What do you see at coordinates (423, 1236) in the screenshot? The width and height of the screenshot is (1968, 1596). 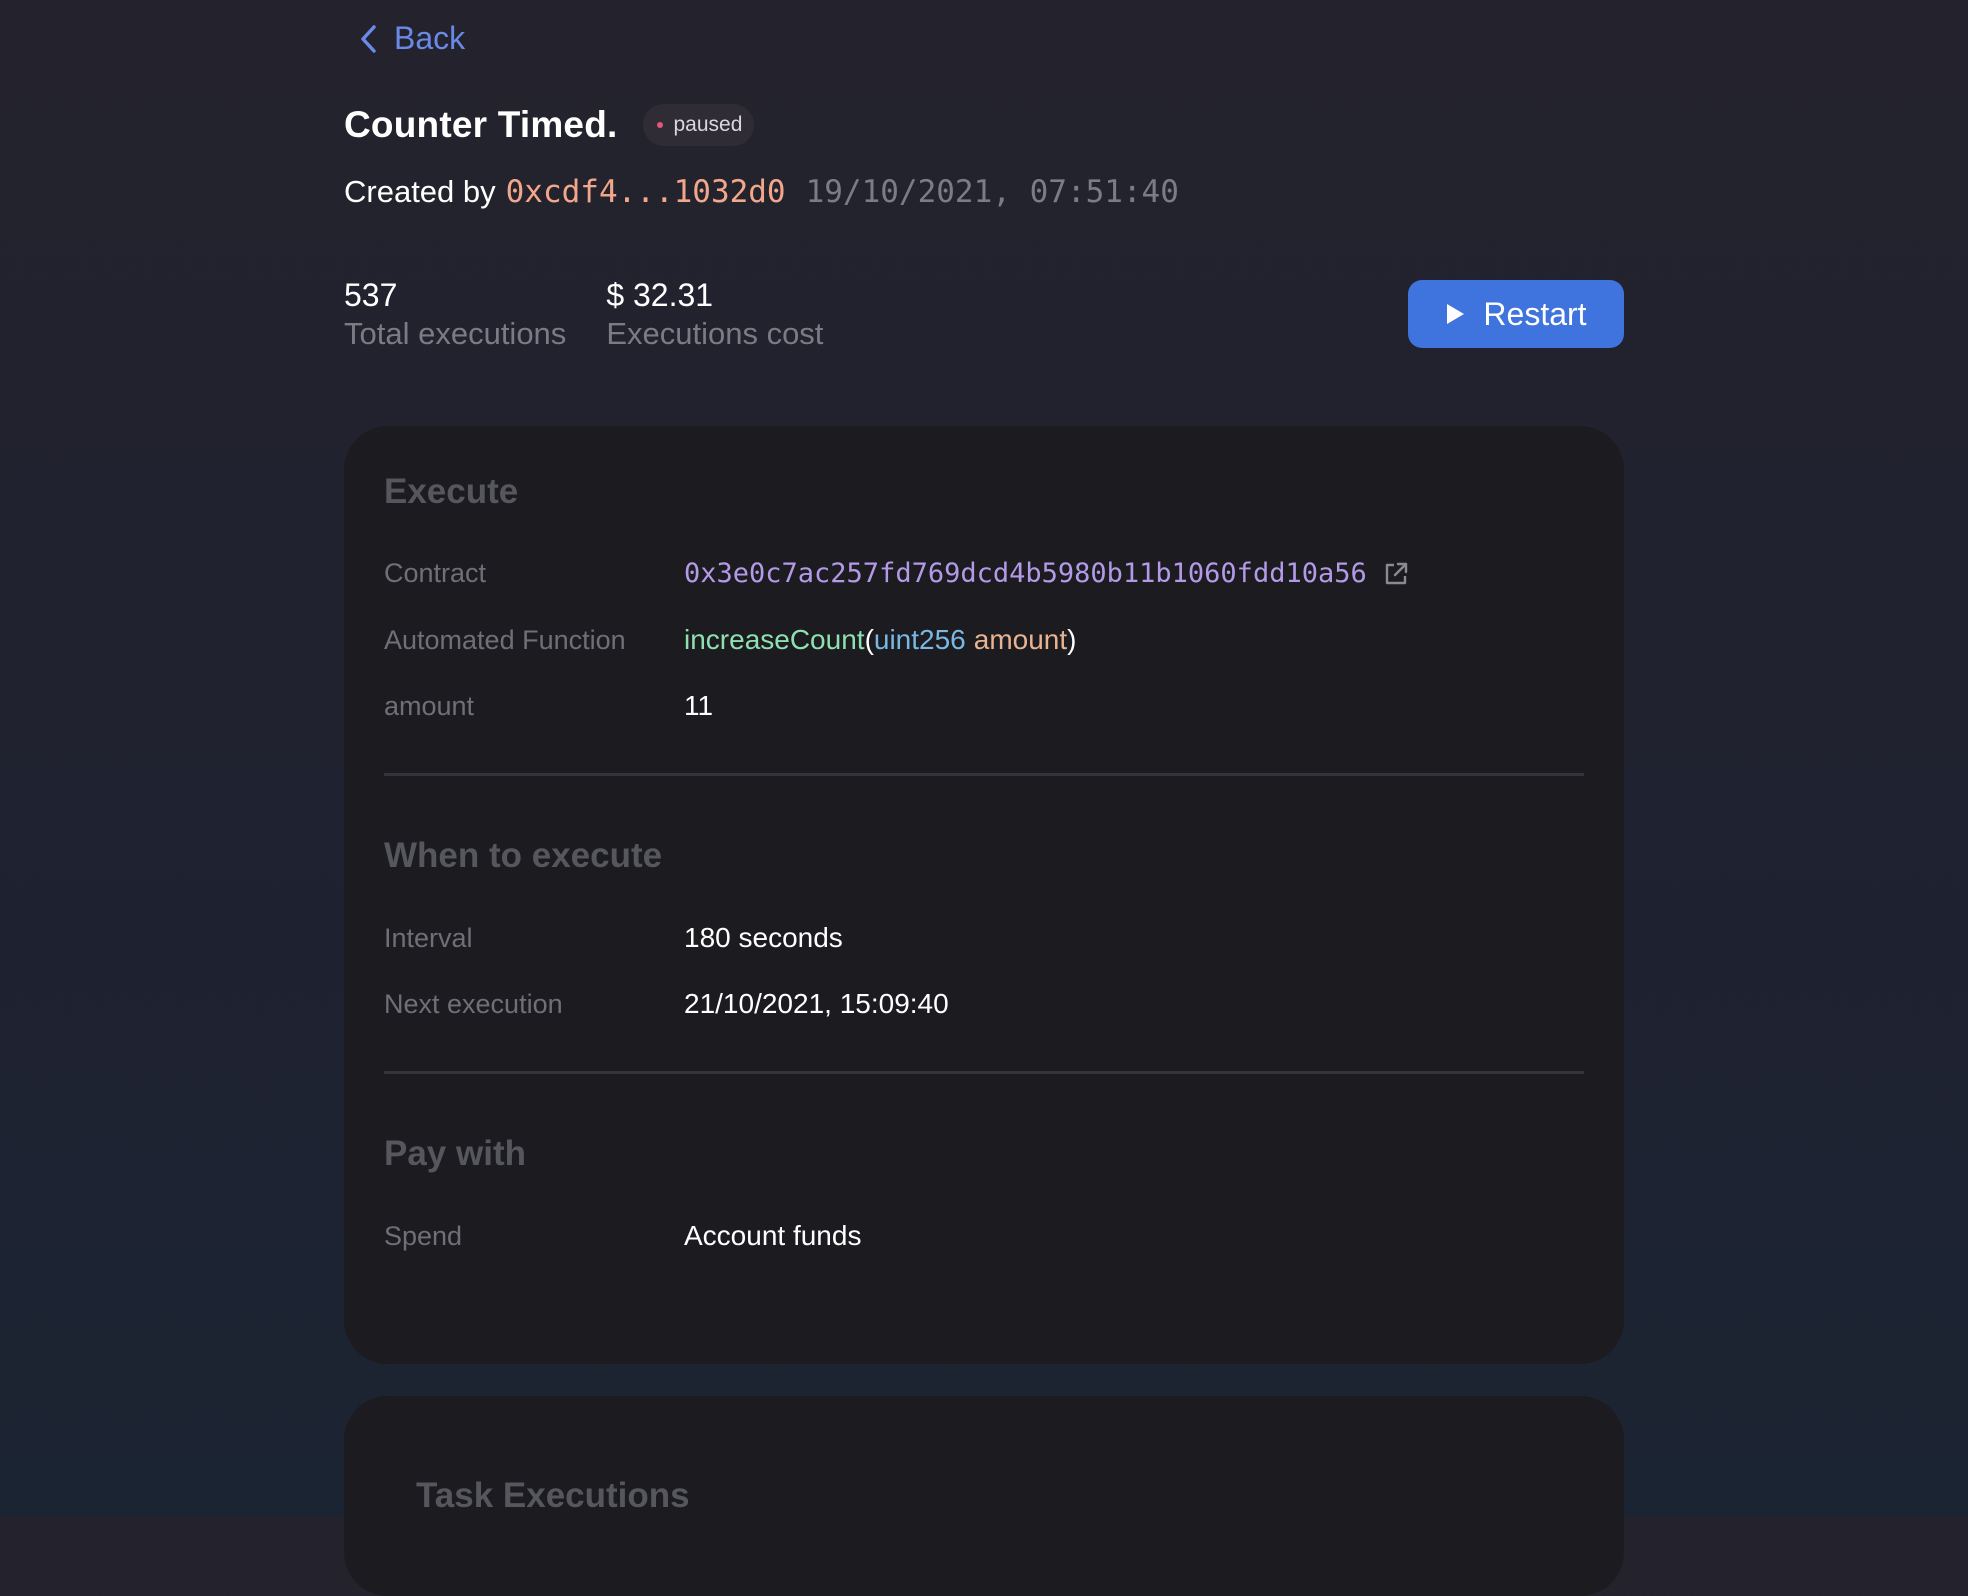 I see `spend-label: Spend` at bounding box center [423, 1236].